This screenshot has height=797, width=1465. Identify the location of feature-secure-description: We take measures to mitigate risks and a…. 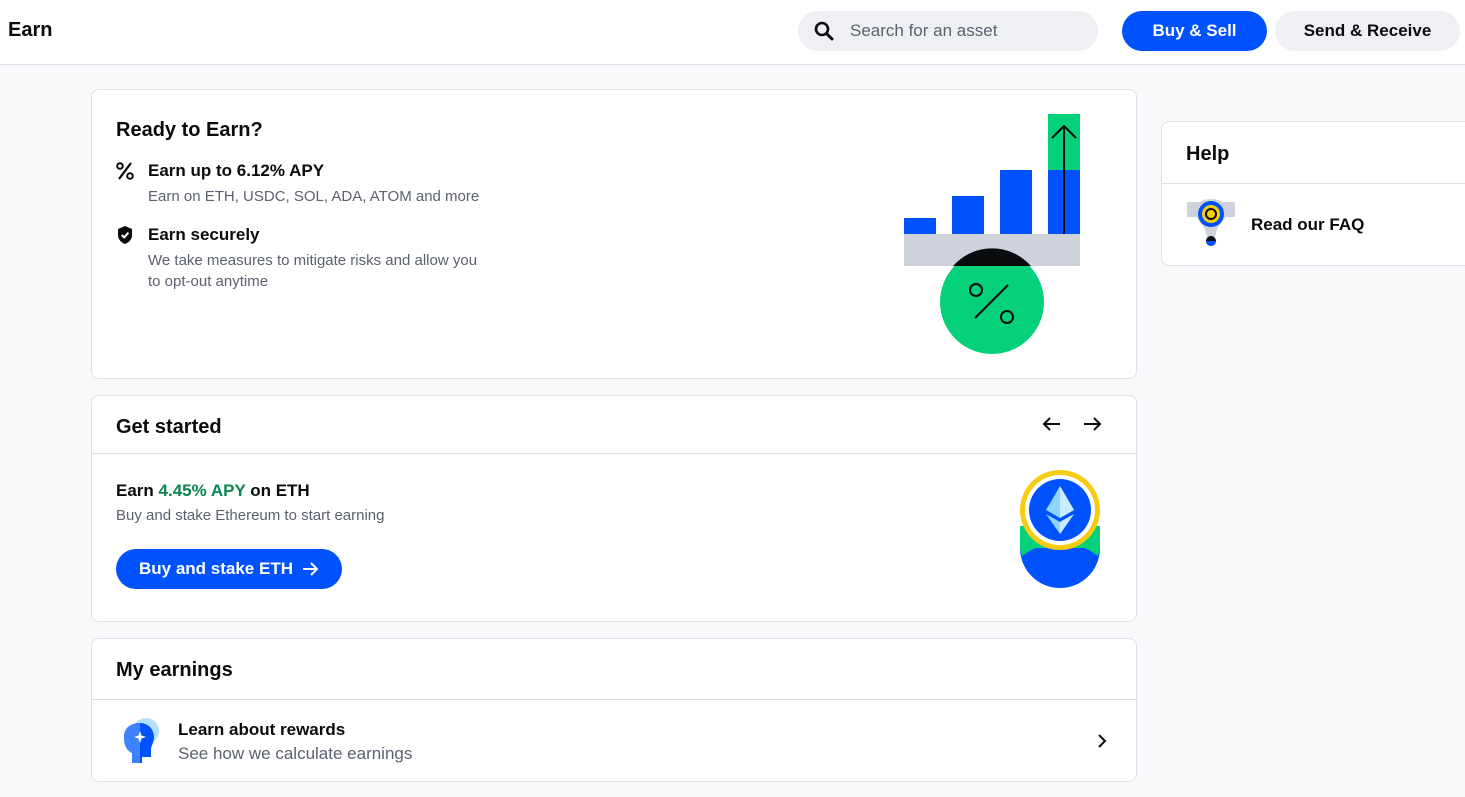
(313, 271).